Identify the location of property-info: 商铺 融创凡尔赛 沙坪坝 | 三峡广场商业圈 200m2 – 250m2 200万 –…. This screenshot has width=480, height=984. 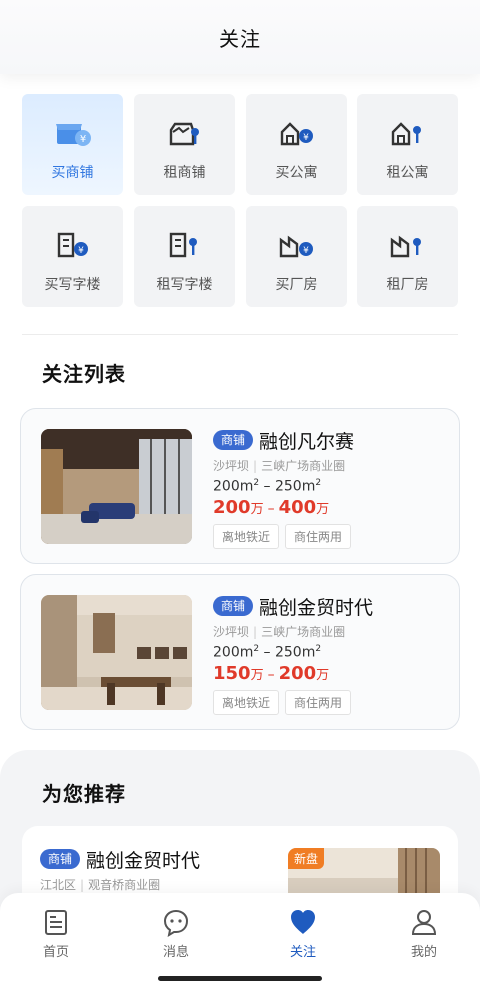
(333, 488).